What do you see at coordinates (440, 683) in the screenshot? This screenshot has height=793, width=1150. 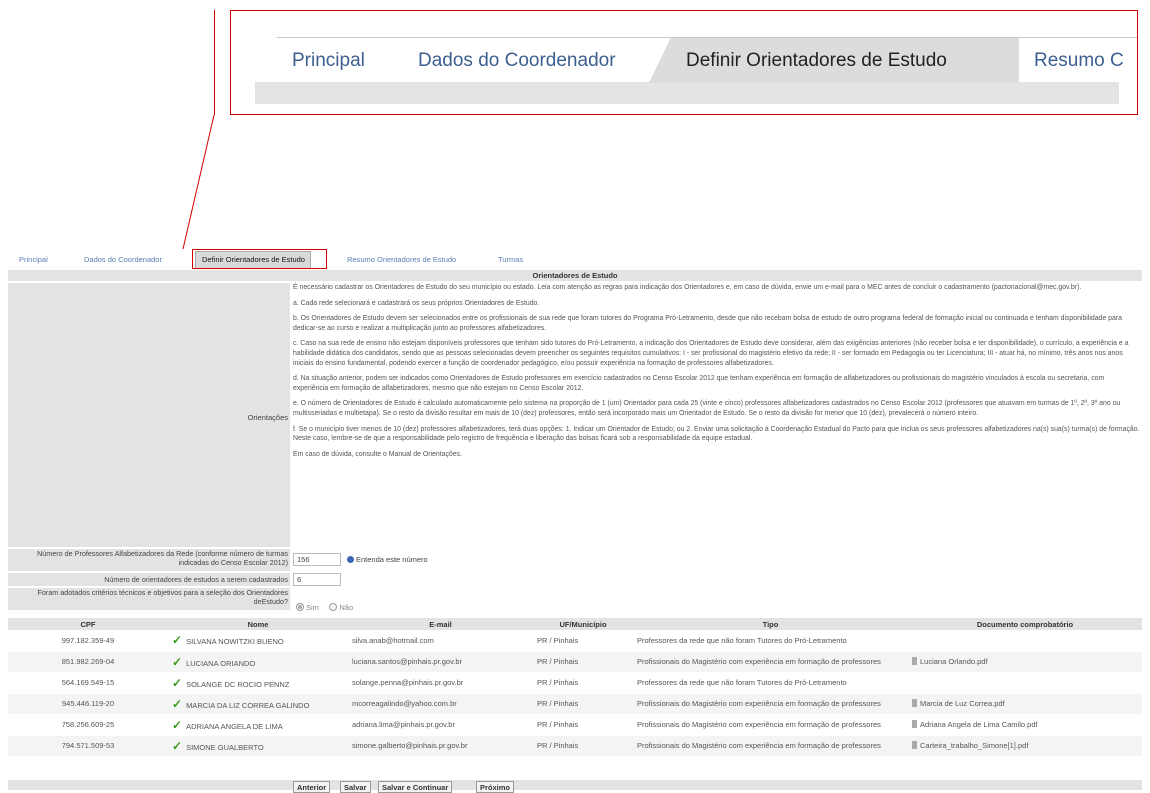 I see `email-cell: solange.penna@pinhais.pr.gov.br` at bounding box center [440, 683].